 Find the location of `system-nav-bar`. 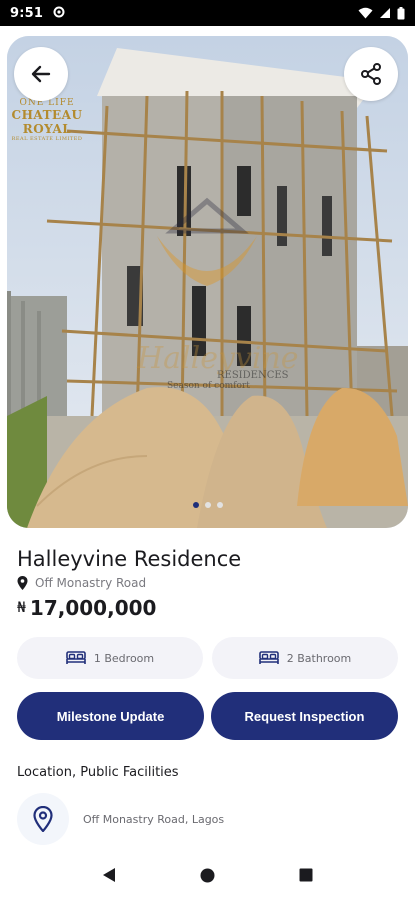

system-nav-bar is located at coordinates (207, 875).